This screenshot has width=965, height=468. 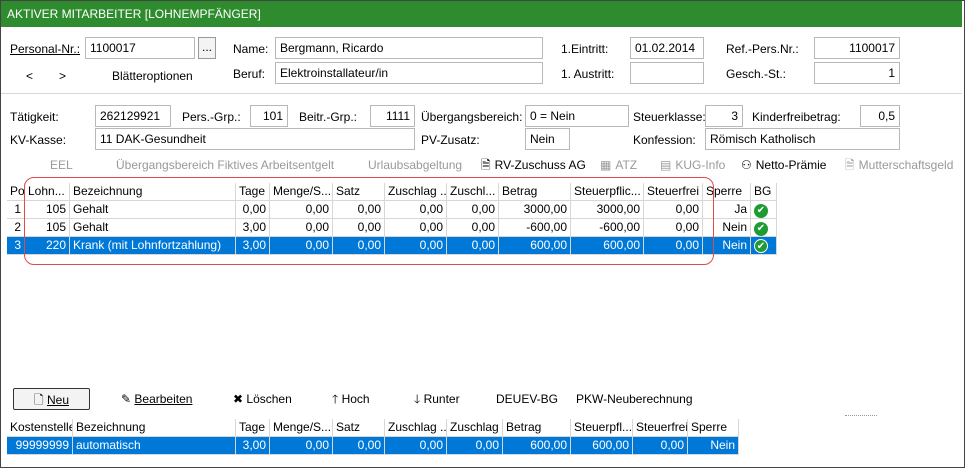 What do you see at coordinates (861, 416) in the screenshot?
I see `splitter-handle` at bounding box center [861, 416].